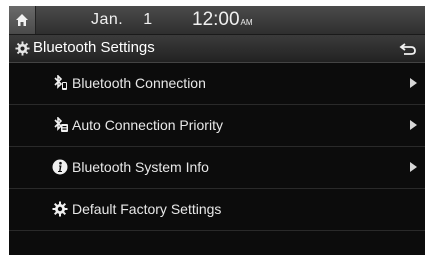 Image resolution: width=429 pixels, height=259 pixels. What do you see at coordinates (217, 49) in the screenshot?
I see `title-bar: Bluetooth Settings` at bounding box center [217, 49].